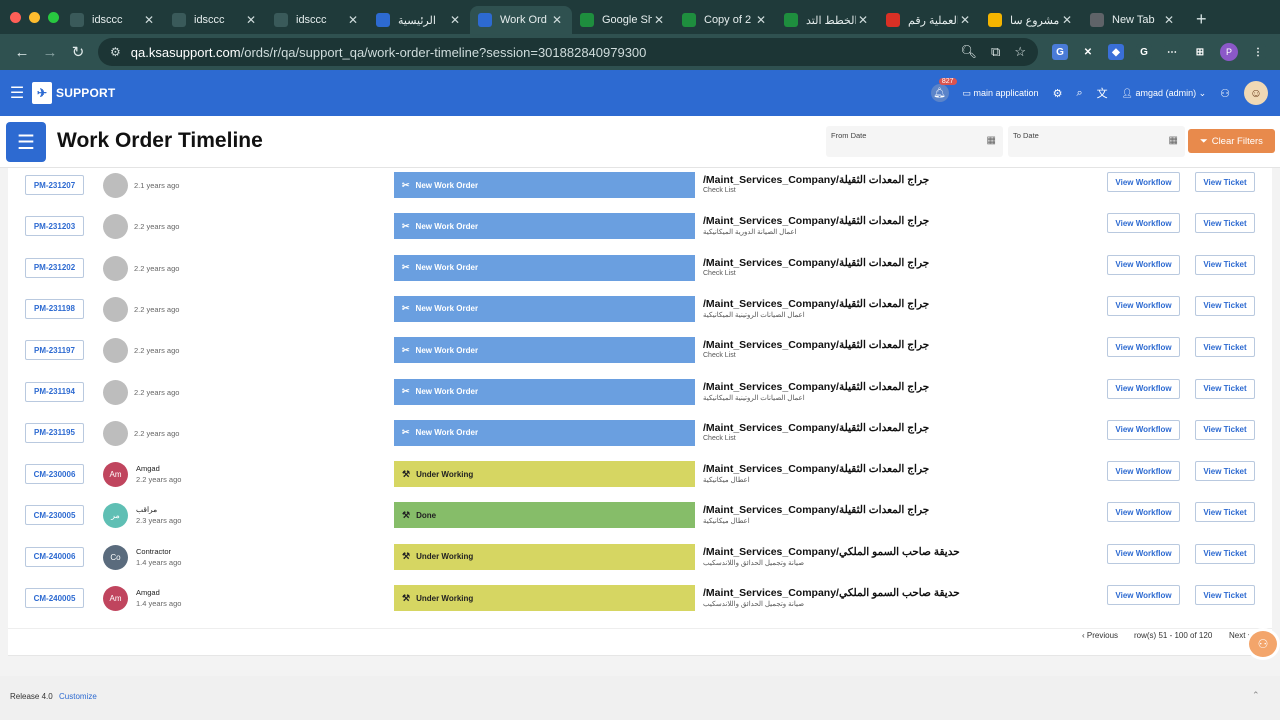 This screenshot has width=1280, height=720. I want to click on work-type-subtitle: اعطال ميكانيكية, so click(726, 522).